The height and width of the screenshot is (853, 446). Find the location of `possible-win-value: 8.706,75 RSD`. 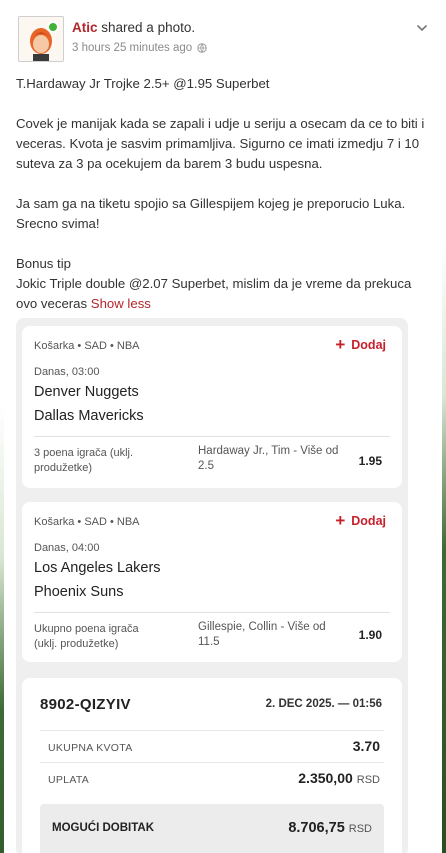

possible-win-value: 8.706,75 RSD is located at coordinates (330, 828).